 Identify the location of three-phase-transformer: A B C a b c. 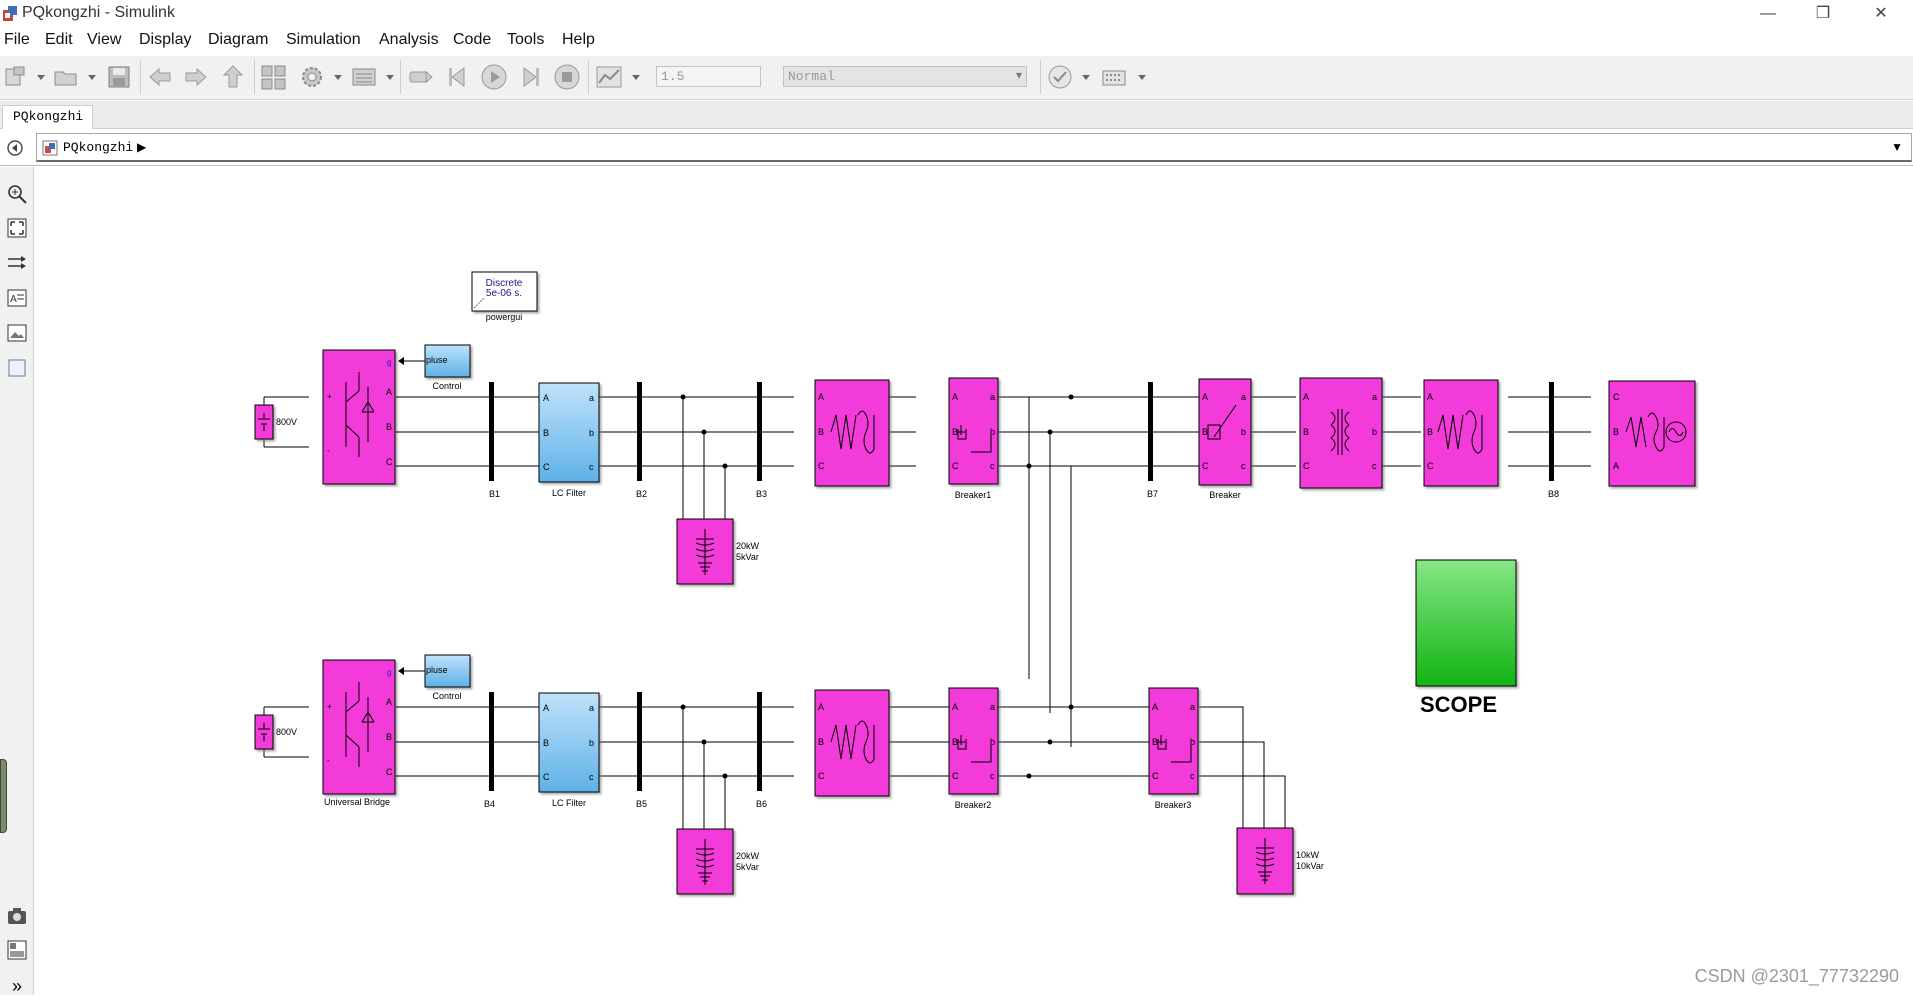
(1341, 433).